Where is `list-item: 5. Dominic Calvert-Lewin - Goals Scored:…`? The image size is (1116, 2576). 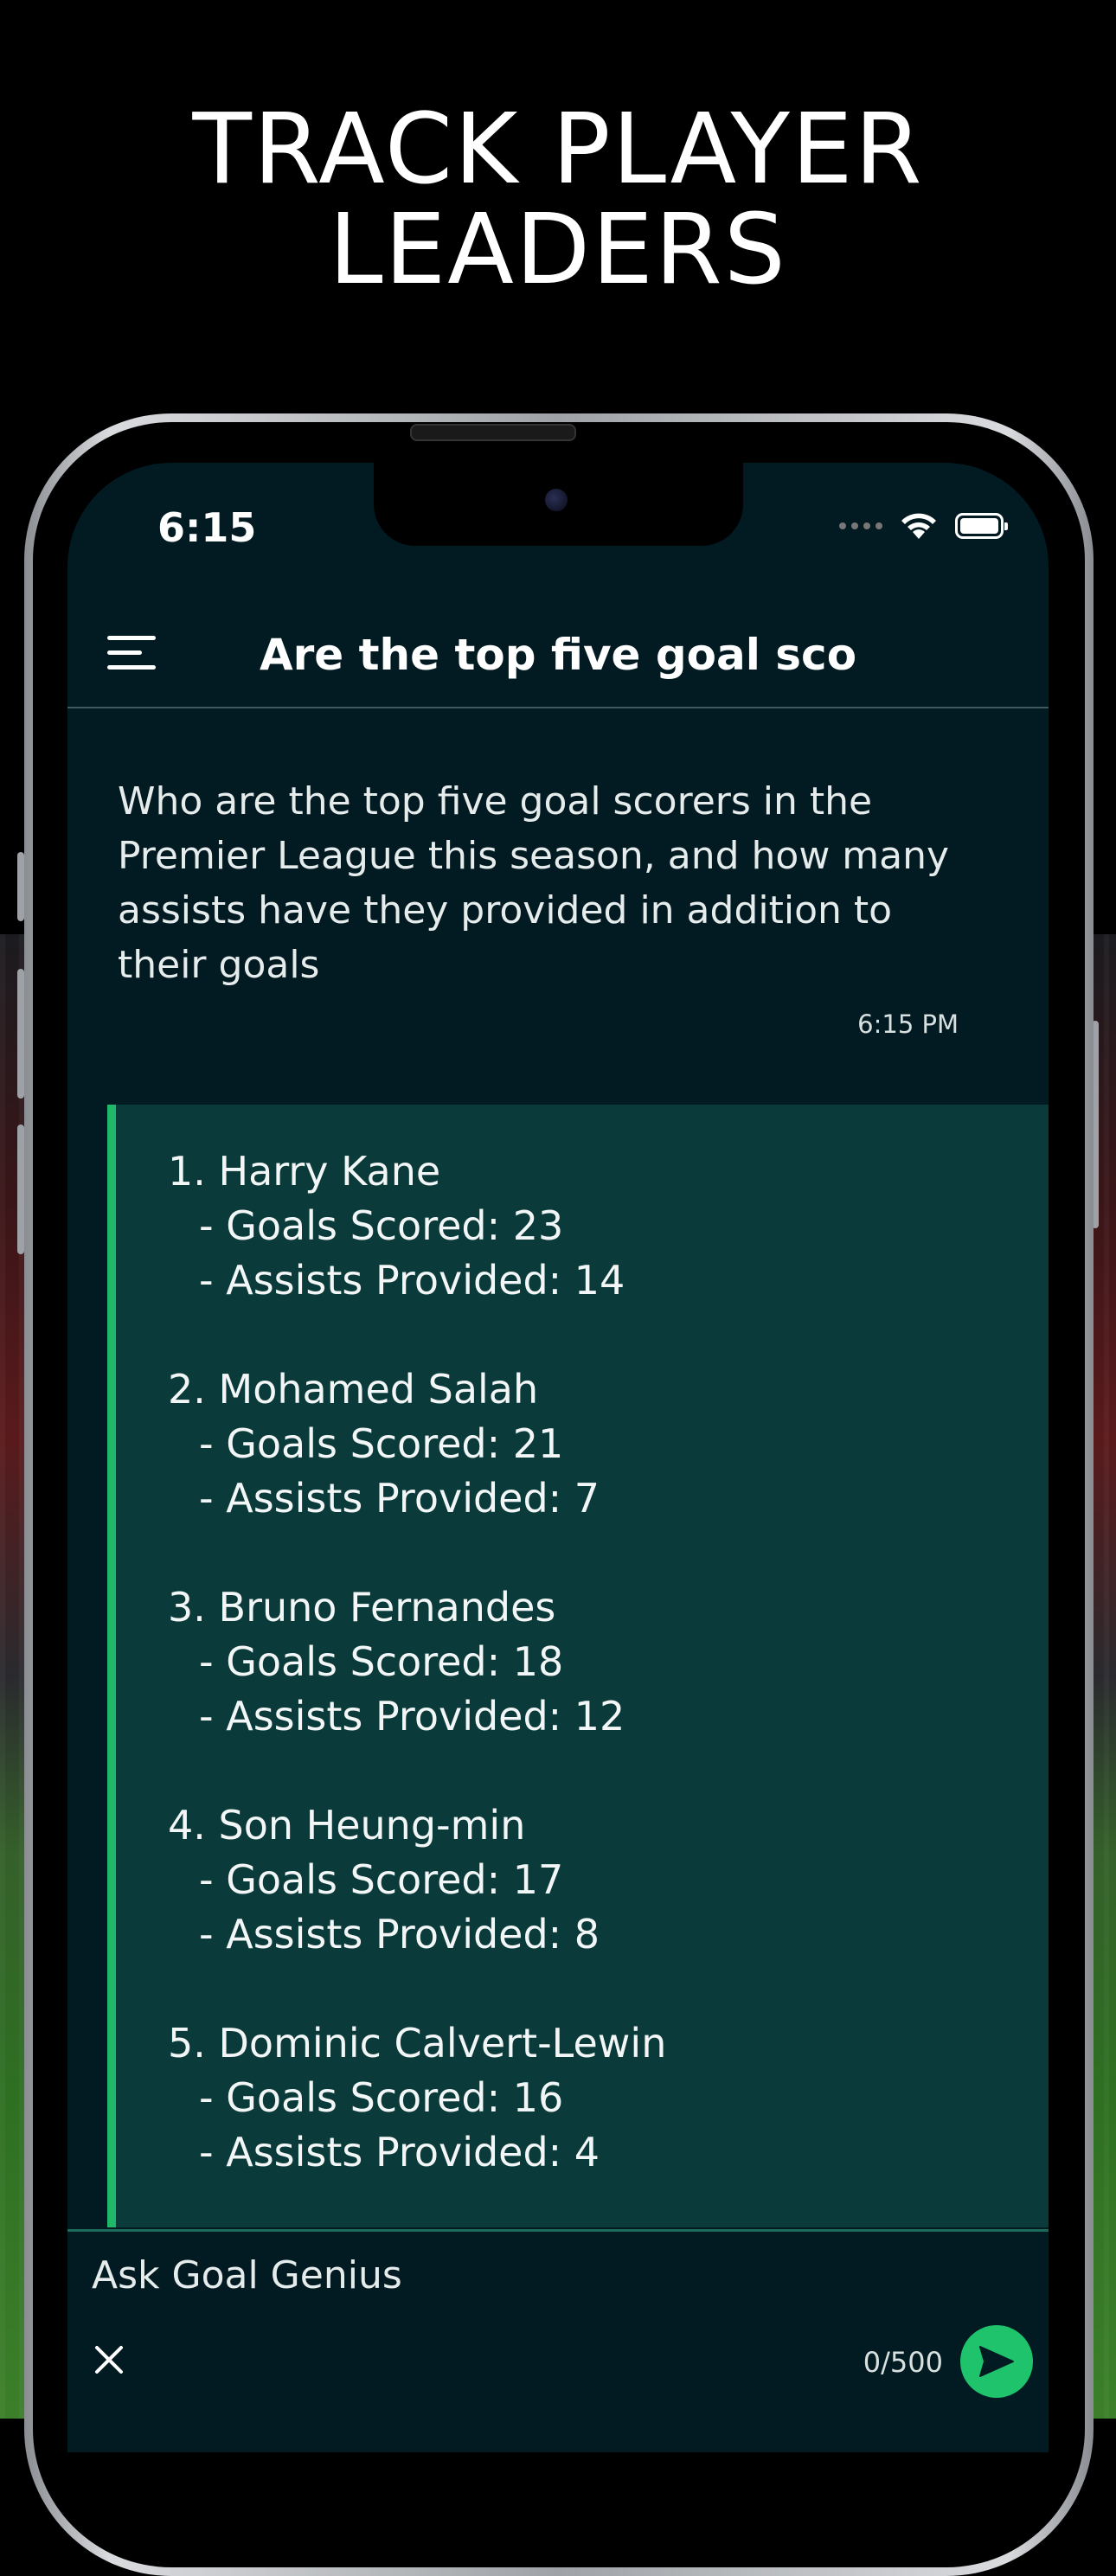 list-item: 5. Dominic Calvert-Lewin - Goals Scored:… is located at coordinates (417, 2098).